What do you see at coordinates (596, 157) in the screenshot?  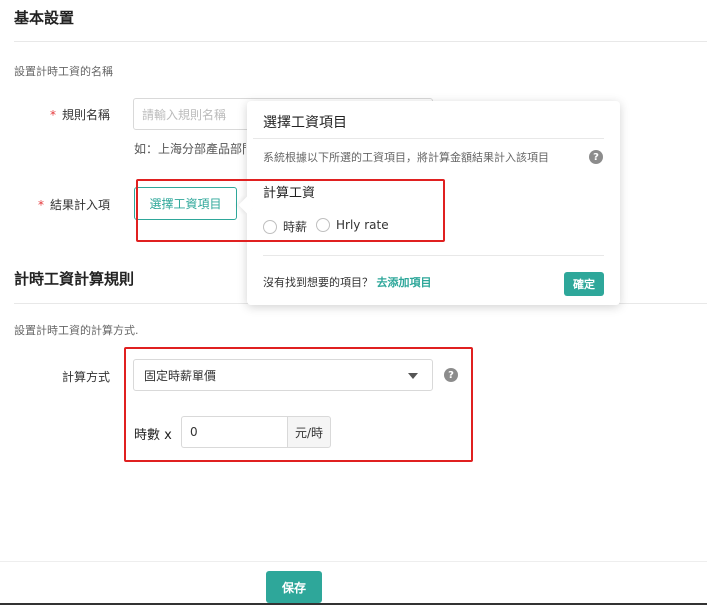 I see `help-icon: ?` at bounding box center [596, 157].